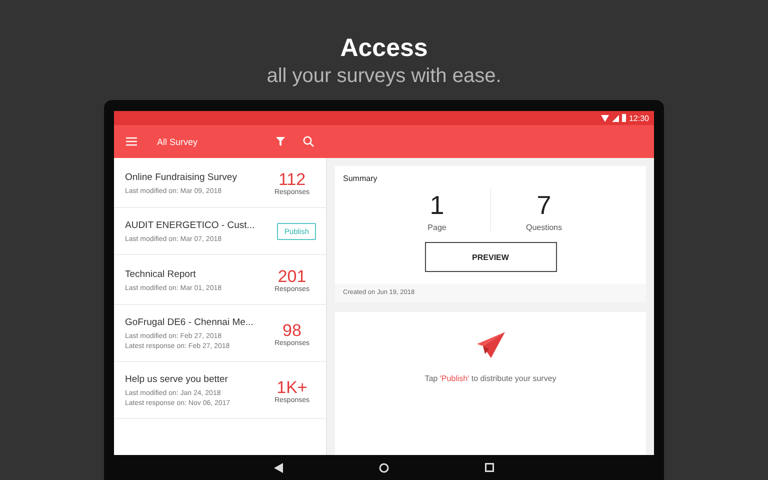 Image resolution: width=768 pixels, height=480 pixels. I want to click on stat-value: 1, so click(437, 205).